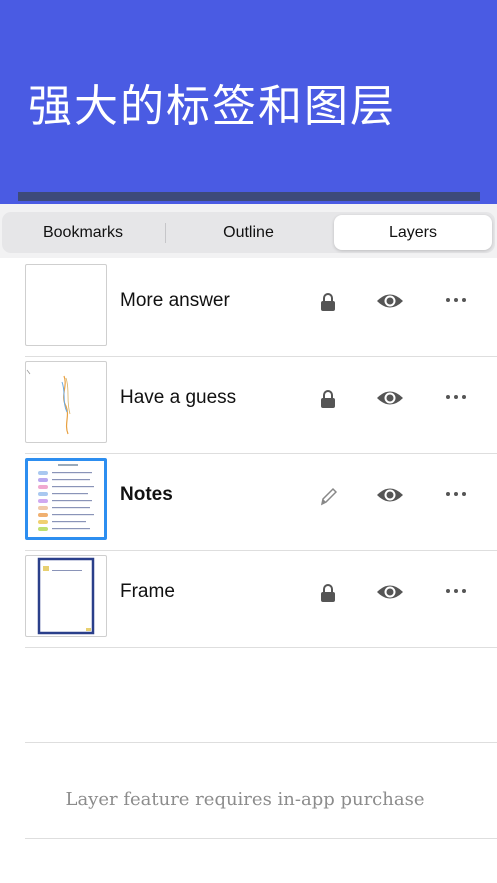 This screenshot has width=497, height=883. What do you see at coordinates (147, 591) in the screenshot?
I see `layer-name: Frame` at bounding box center [147, 591].